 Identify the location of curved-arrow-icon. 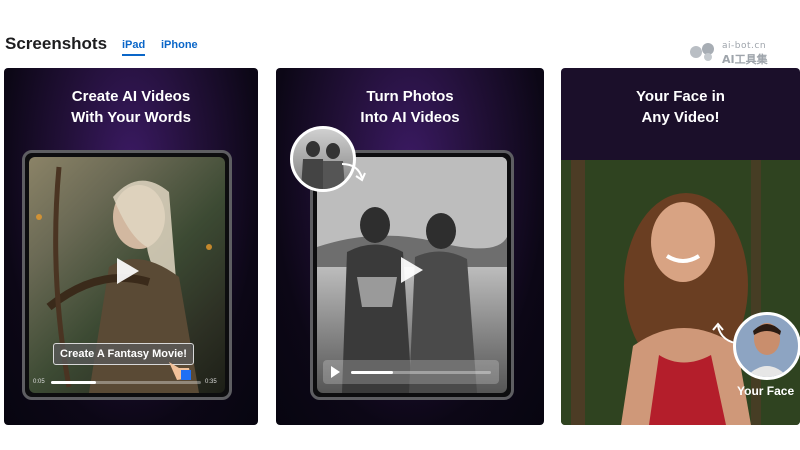
(353, 172).